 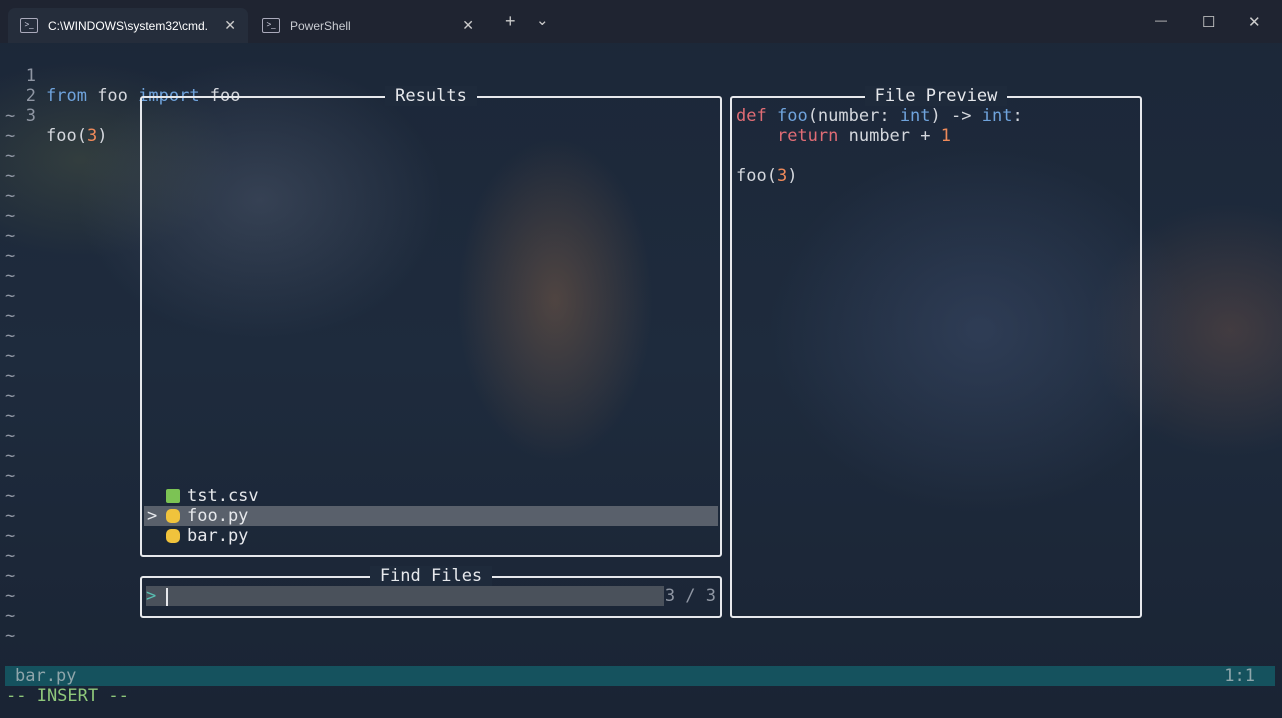 What do you see at coordinates (1208, 22) in the screenshot?
I see `maximize-button: ☐` at bounding box center [1208, 22].